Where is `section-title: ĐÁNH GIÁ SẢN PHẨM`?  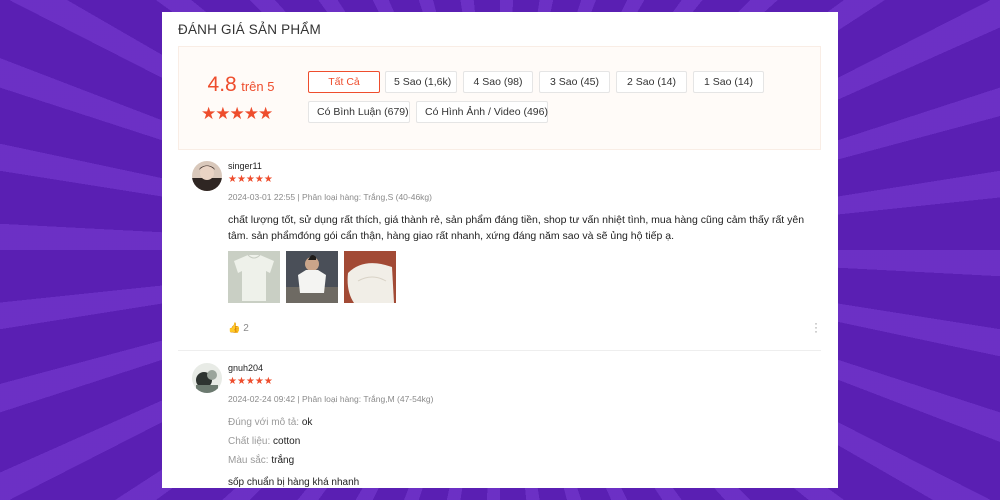 section-title: ĐÁNH GIÁ SẢN PHẨM is located at coordinates (249, 29).